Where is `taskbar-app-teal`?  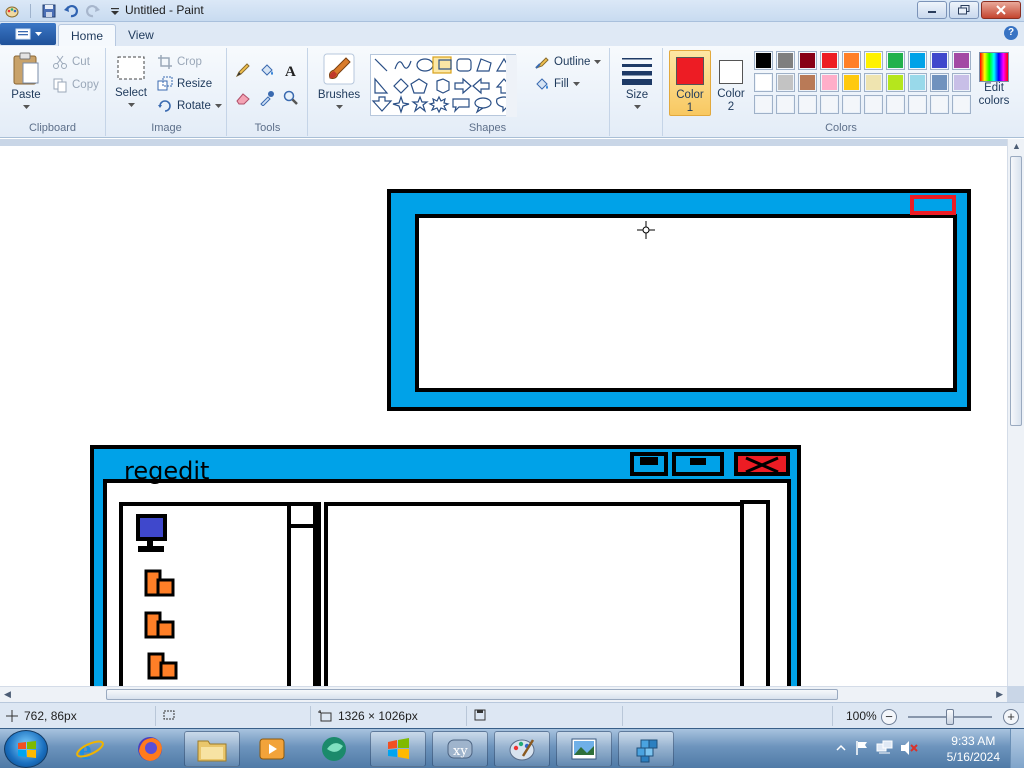
taskbar-app-teal is located at coordinates (334, 749).